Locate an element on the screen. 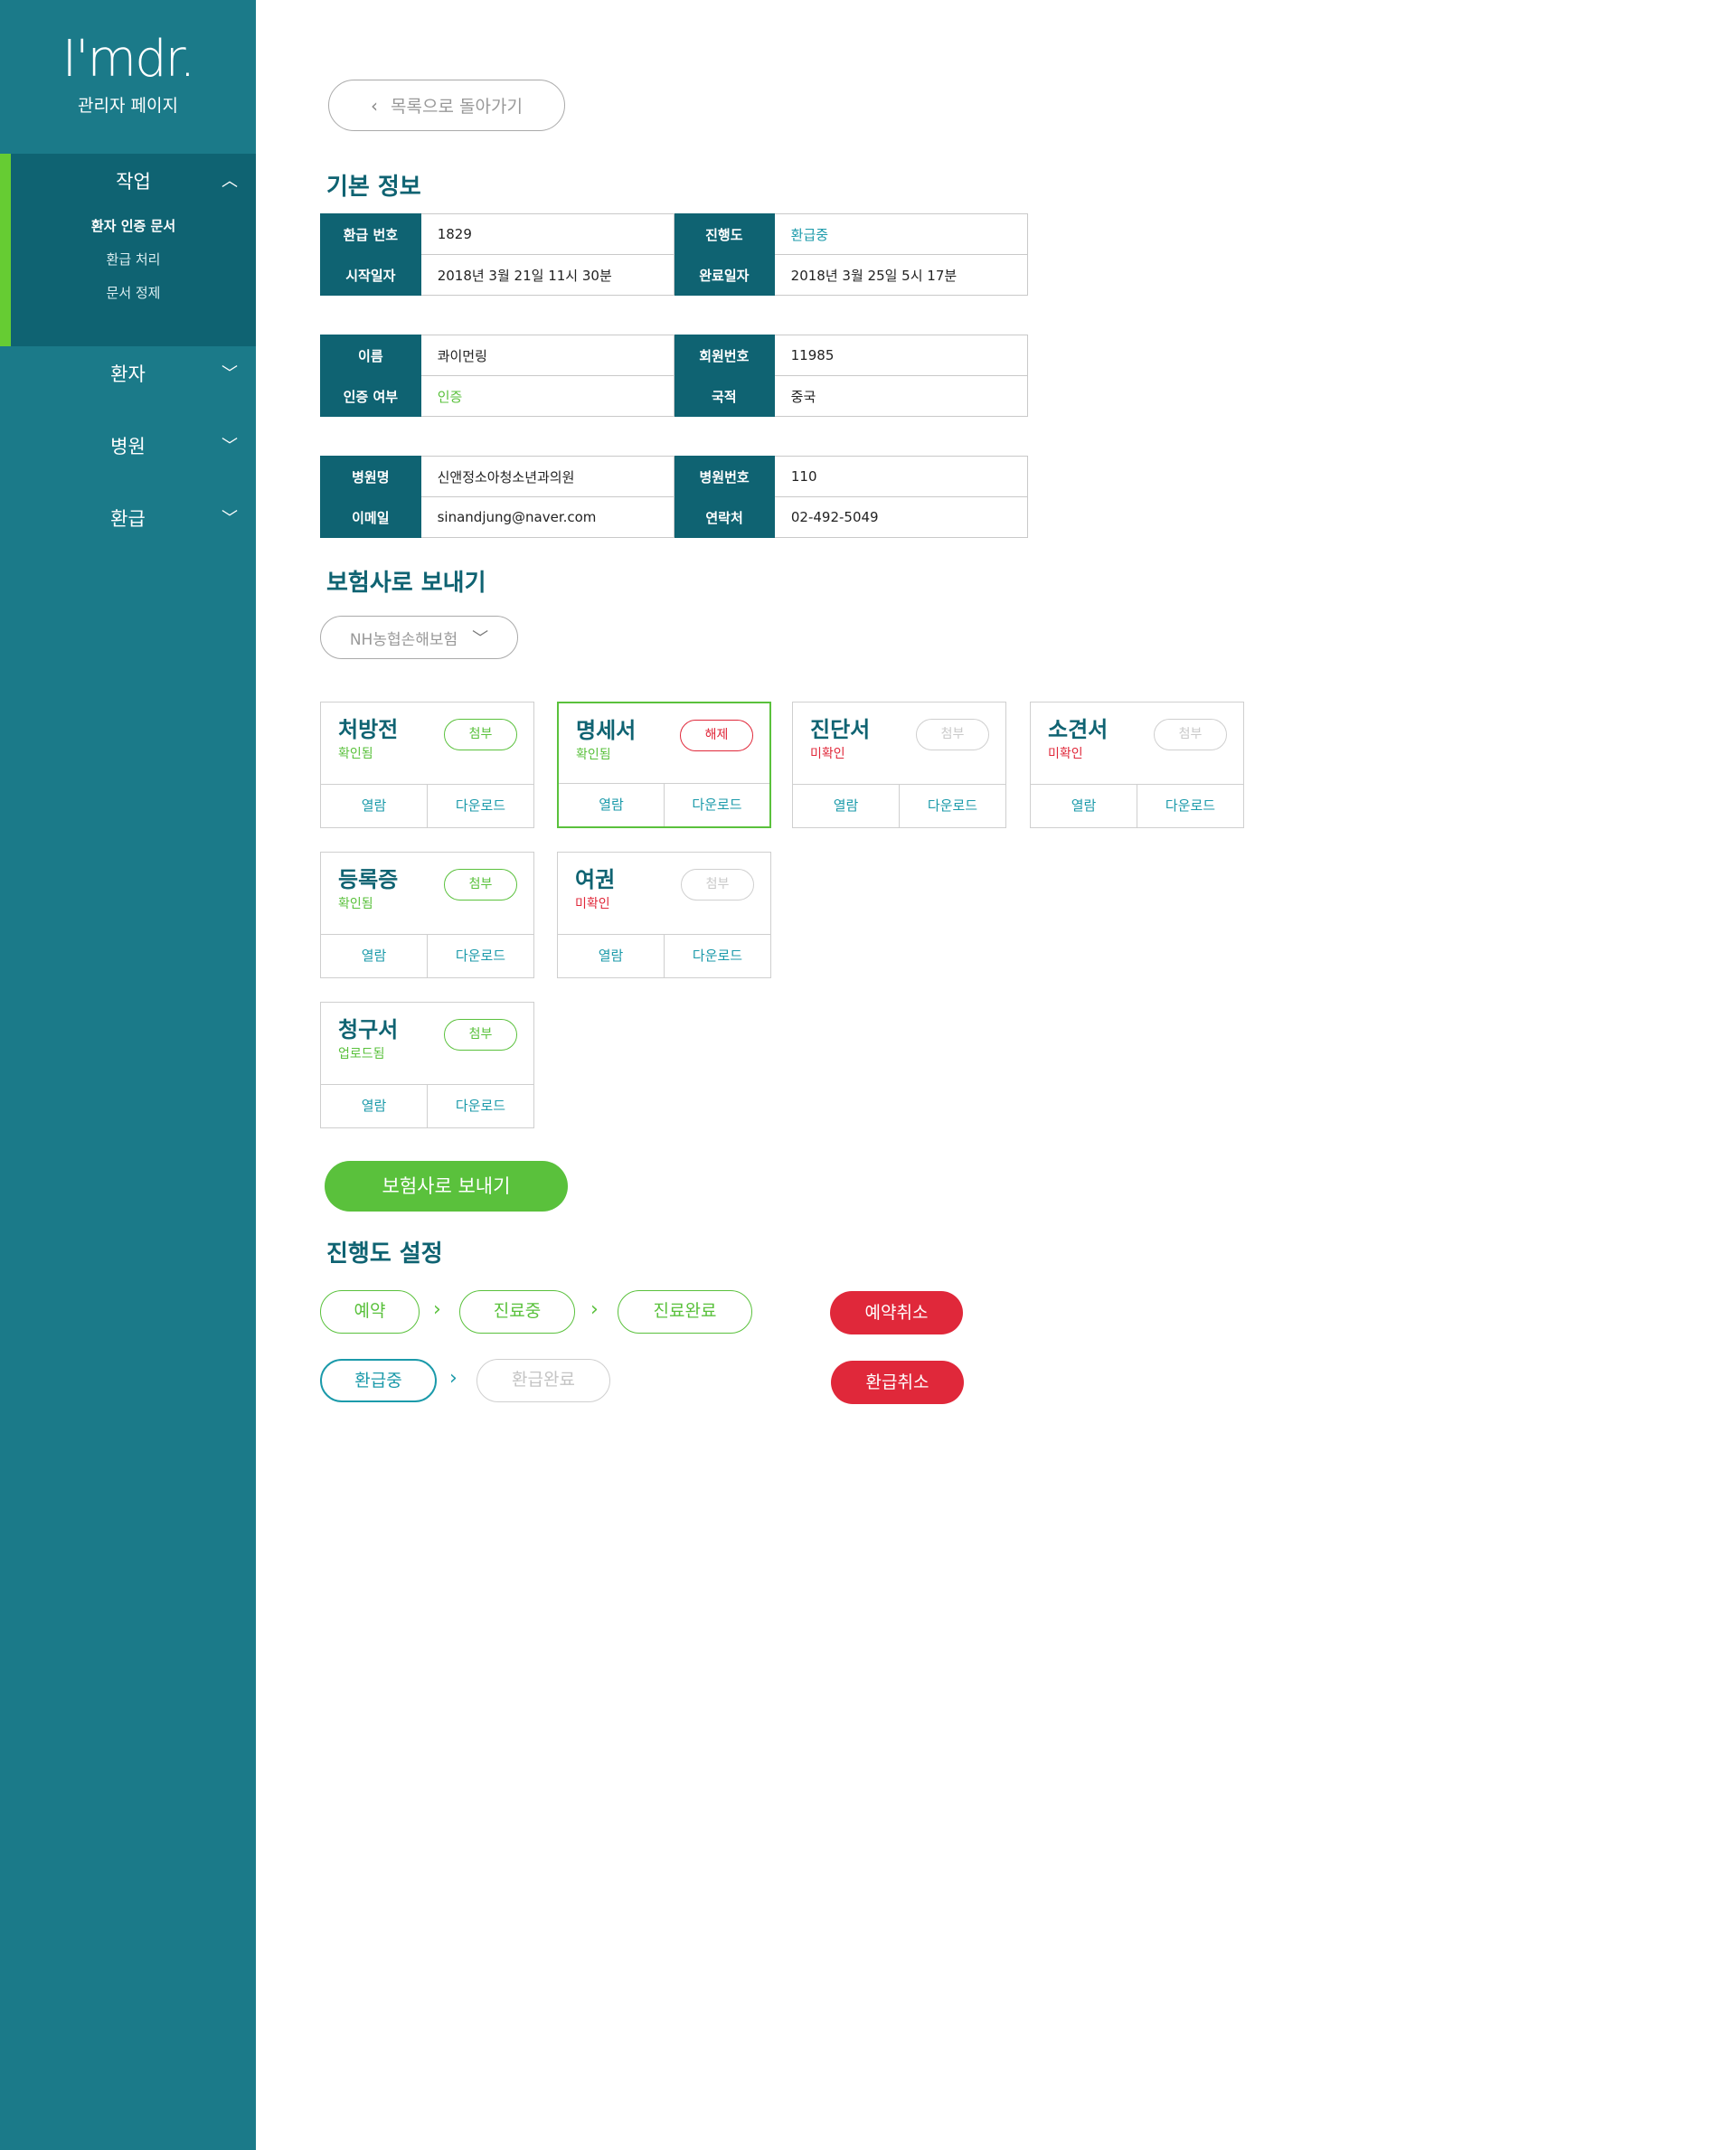  cancel-refund-button: 환급취소 is located at coordinates (898, 1382).